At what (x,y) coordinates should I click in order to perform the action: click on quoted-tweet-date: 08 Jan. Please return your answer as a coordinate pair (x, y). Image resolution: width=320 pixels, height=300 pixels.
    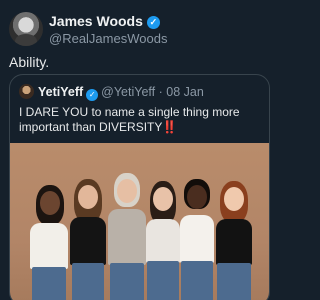
    Looking at the image, I should click on (185, 92).